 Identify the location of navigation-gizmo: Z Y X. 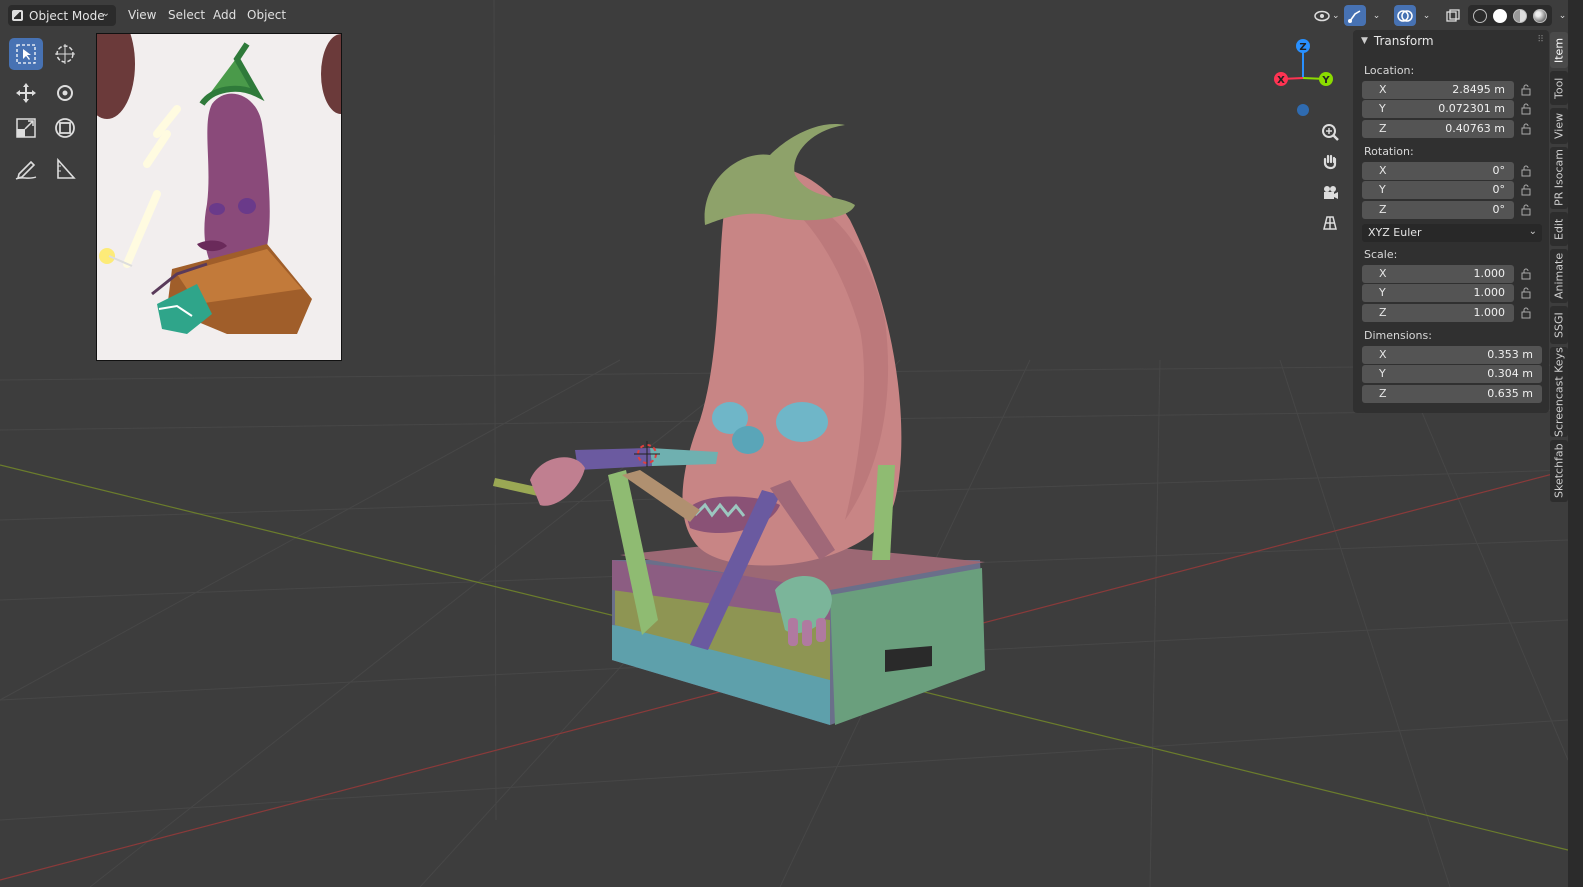
(1305, 79).